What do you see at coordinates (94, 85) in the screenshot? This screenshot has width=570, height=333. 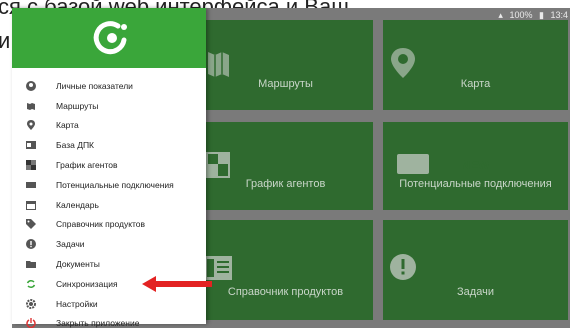 I see `menu-item-label: Личные показатели` at bounding box center [94, 85].